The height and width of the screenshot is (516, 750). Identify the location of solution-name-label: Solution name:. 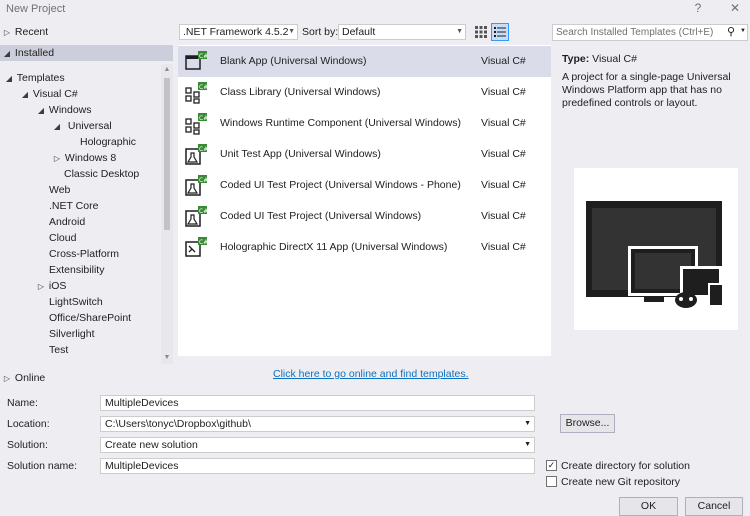
(42, 466).